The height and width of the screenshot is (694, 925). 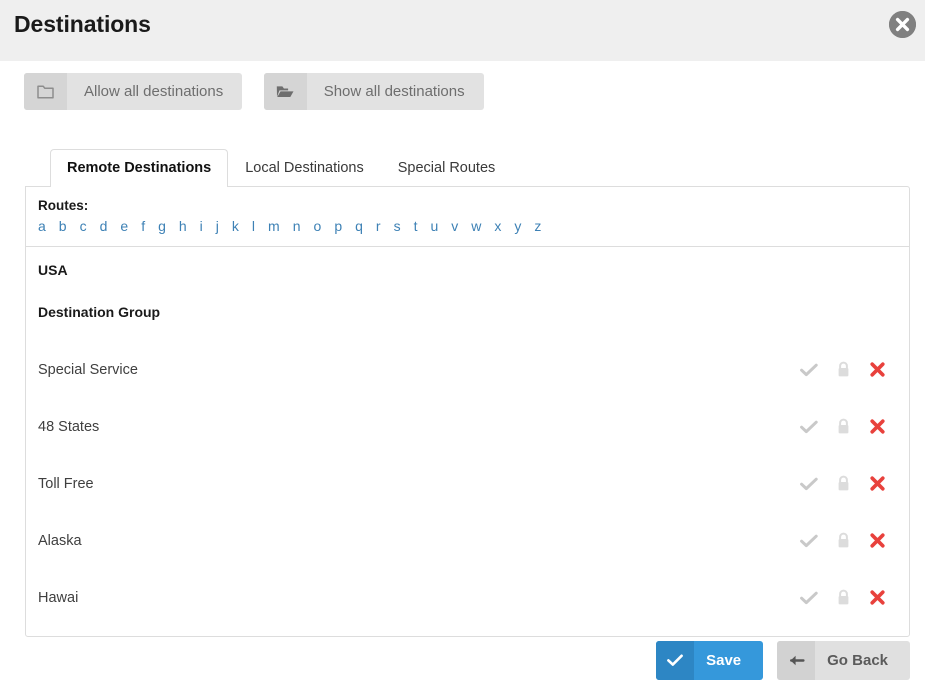 What do you see at coordinates (467, 426) in the screenshot?
I see `table-row: 48 States` at bounding box center [467, 426].